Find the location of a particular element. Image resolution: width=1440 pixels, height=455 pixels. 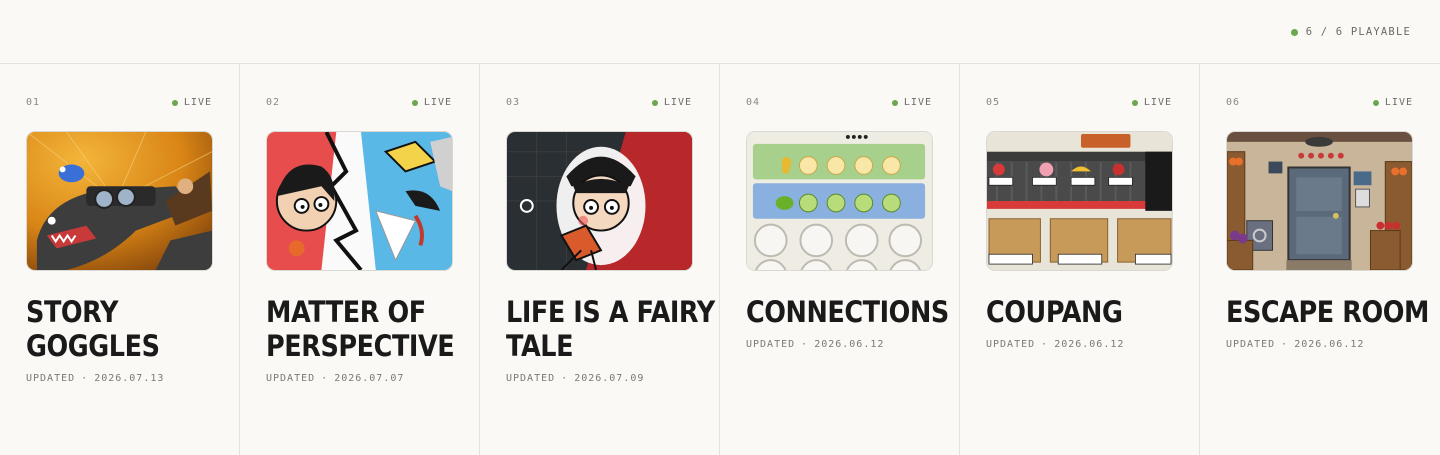

updated-line: UPDATED · 2026.07.07 is located at coordinates (335, 378).